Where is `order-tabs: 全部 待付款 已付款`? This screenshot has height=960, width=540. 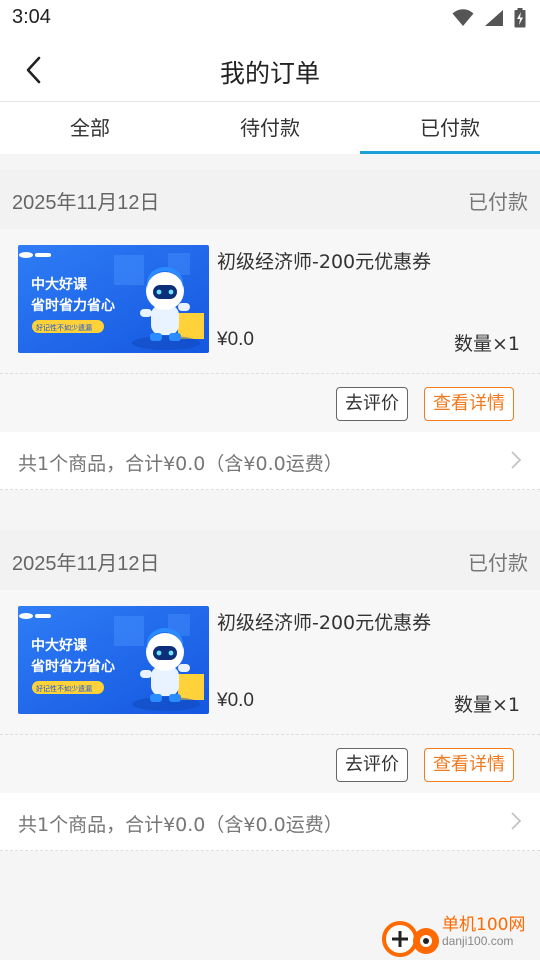
order-tabs: 全部 待付款 已付款 is located at coordinates (270, 128).